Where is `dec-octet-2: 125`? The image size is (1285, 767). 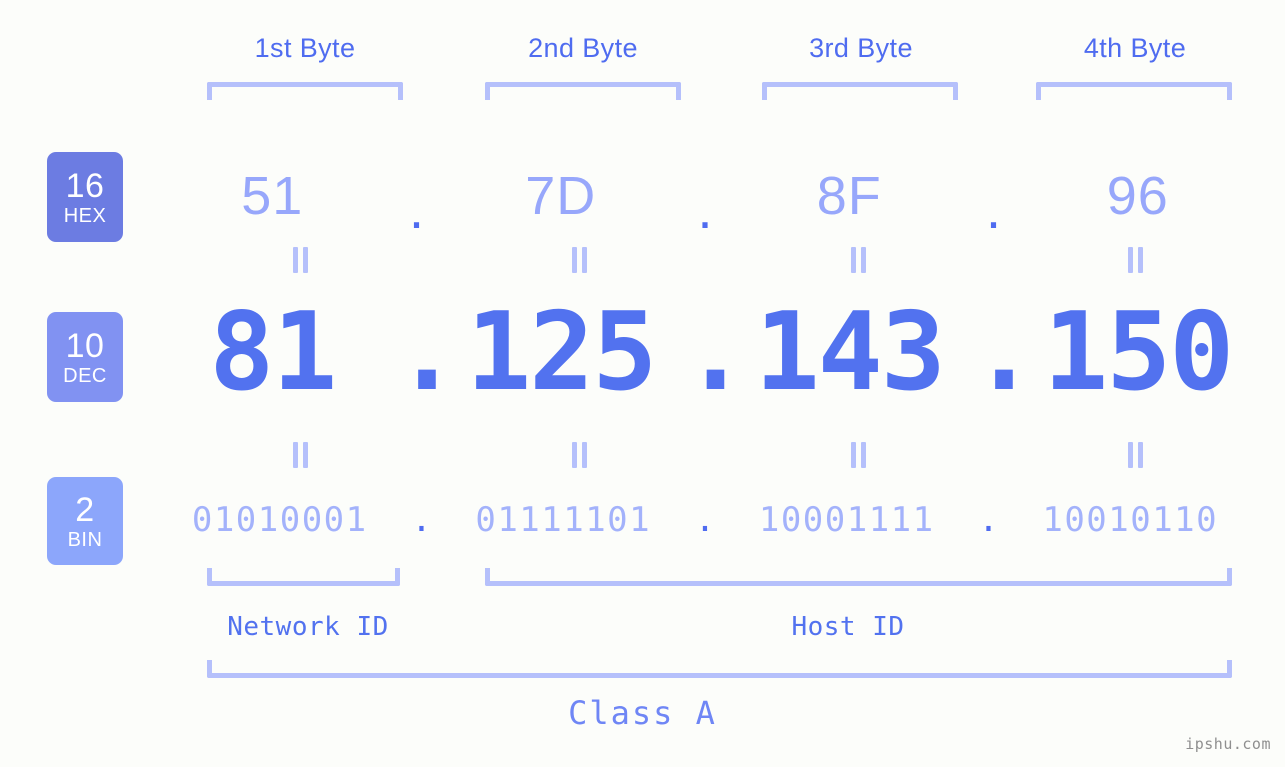 dec-octet-2: 125 is located at coordinates (561, 352).